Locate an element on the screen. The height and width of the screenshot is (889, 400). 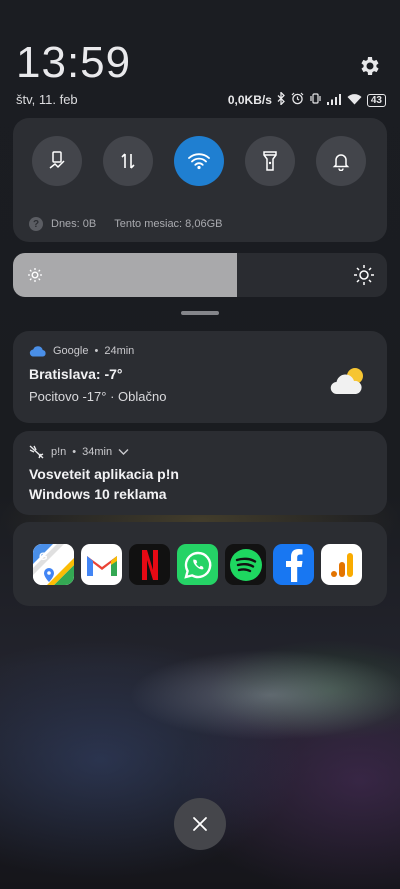
vibrate-icon is located at coordinates (315, 100).